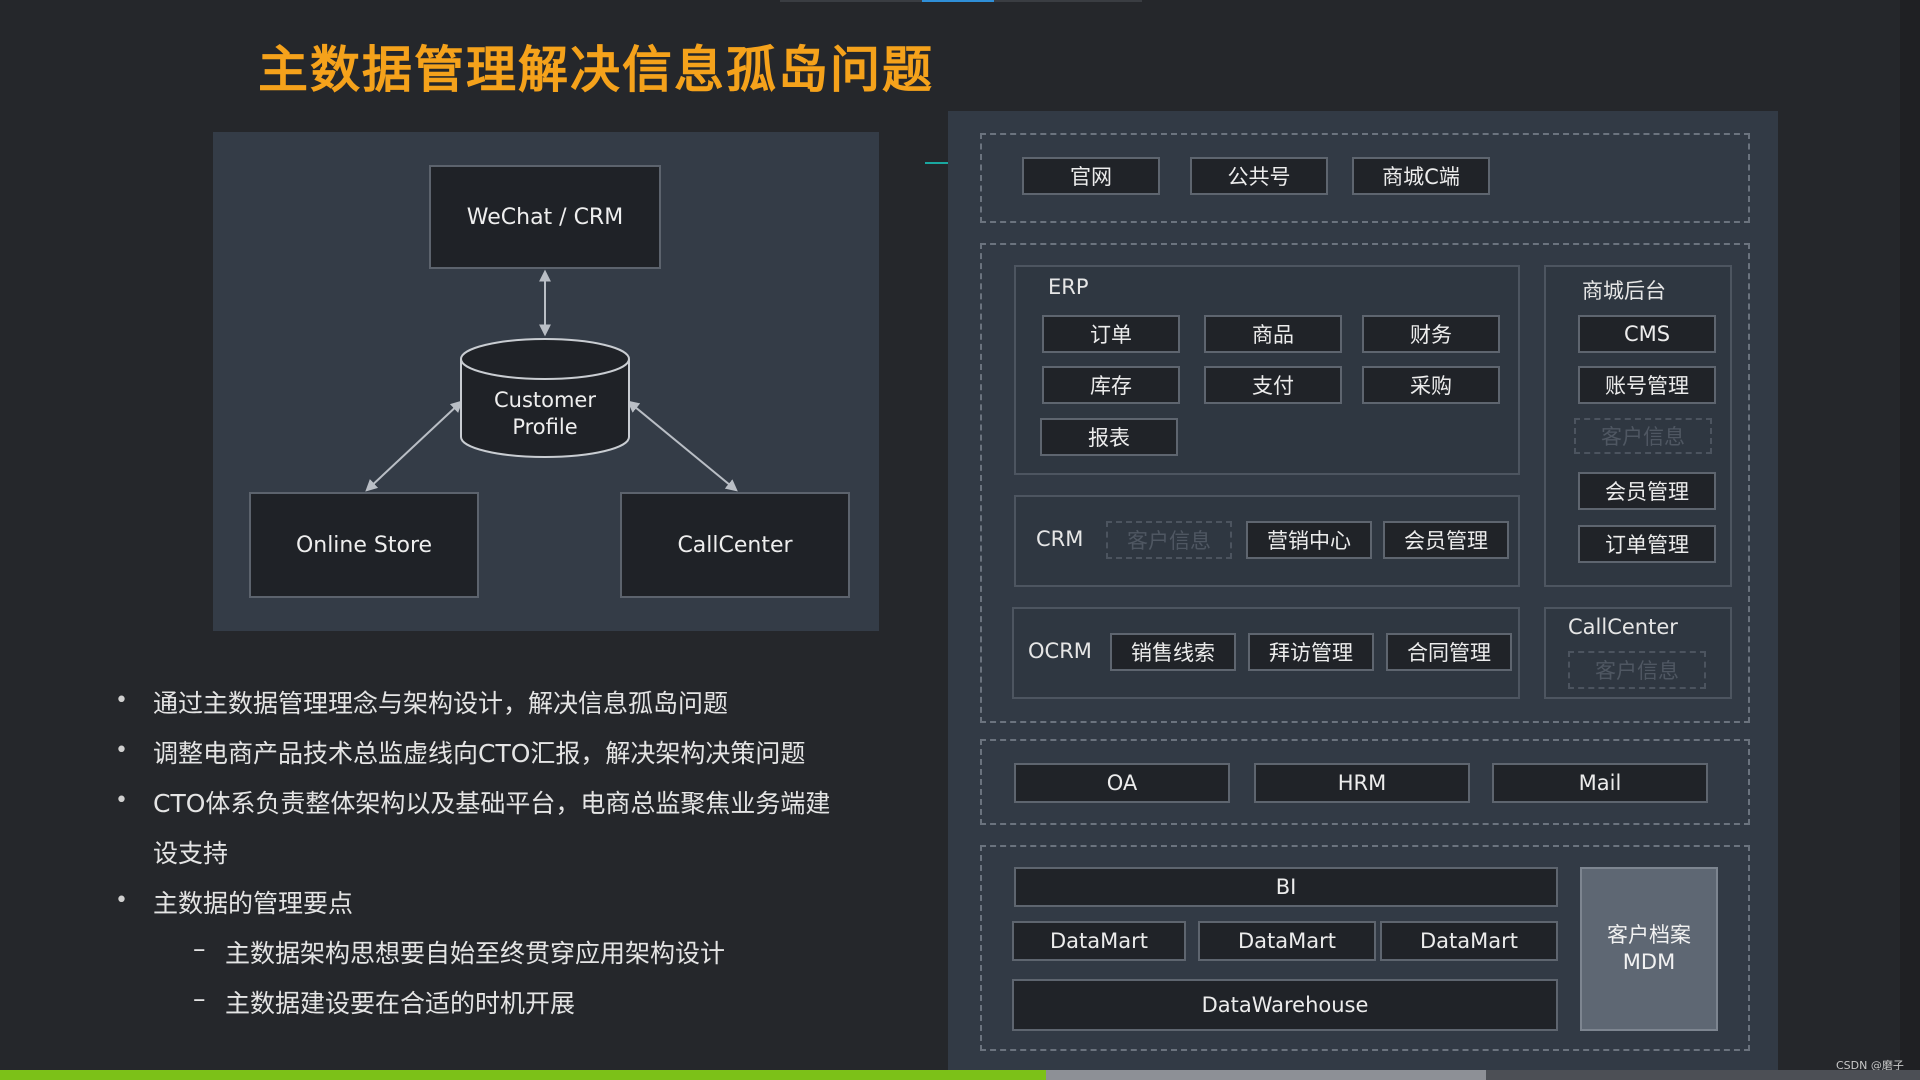 The image size is (1920, 1080). What do you see at coordinates (1273, 385) in the screenshot?
I see `erp-module: 支付` at bounding box center [1273, 385].